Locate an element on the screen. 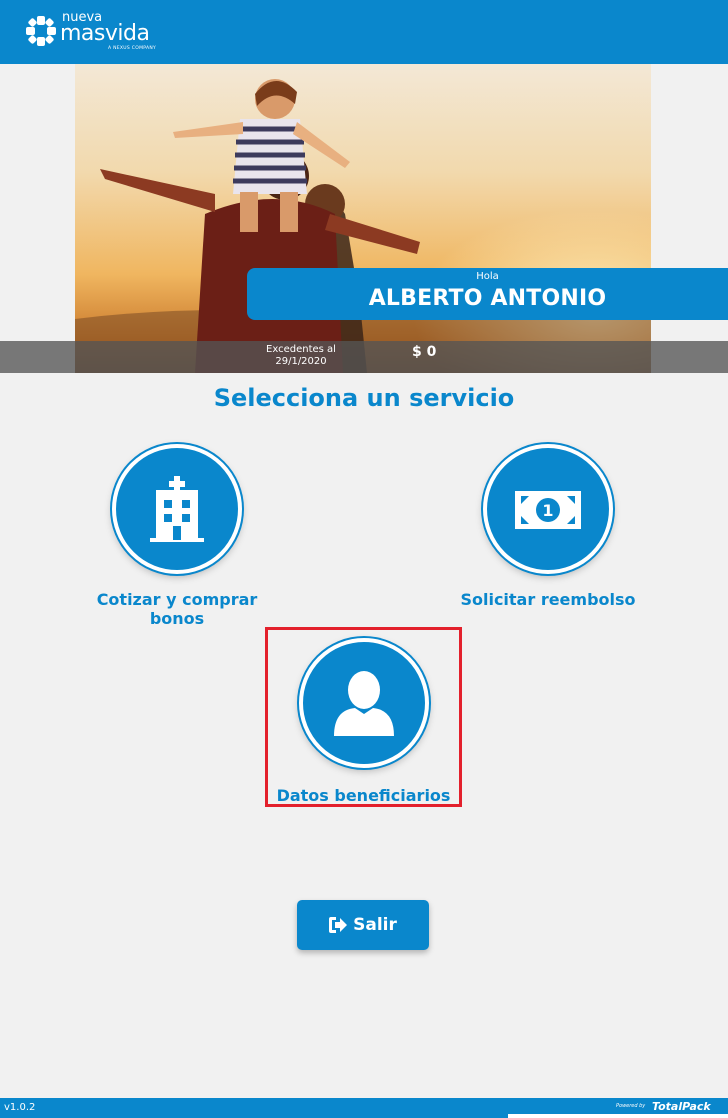 The image size is (728, 1118). app-version: v1.0.2 is located at coordinates (20, 1107).